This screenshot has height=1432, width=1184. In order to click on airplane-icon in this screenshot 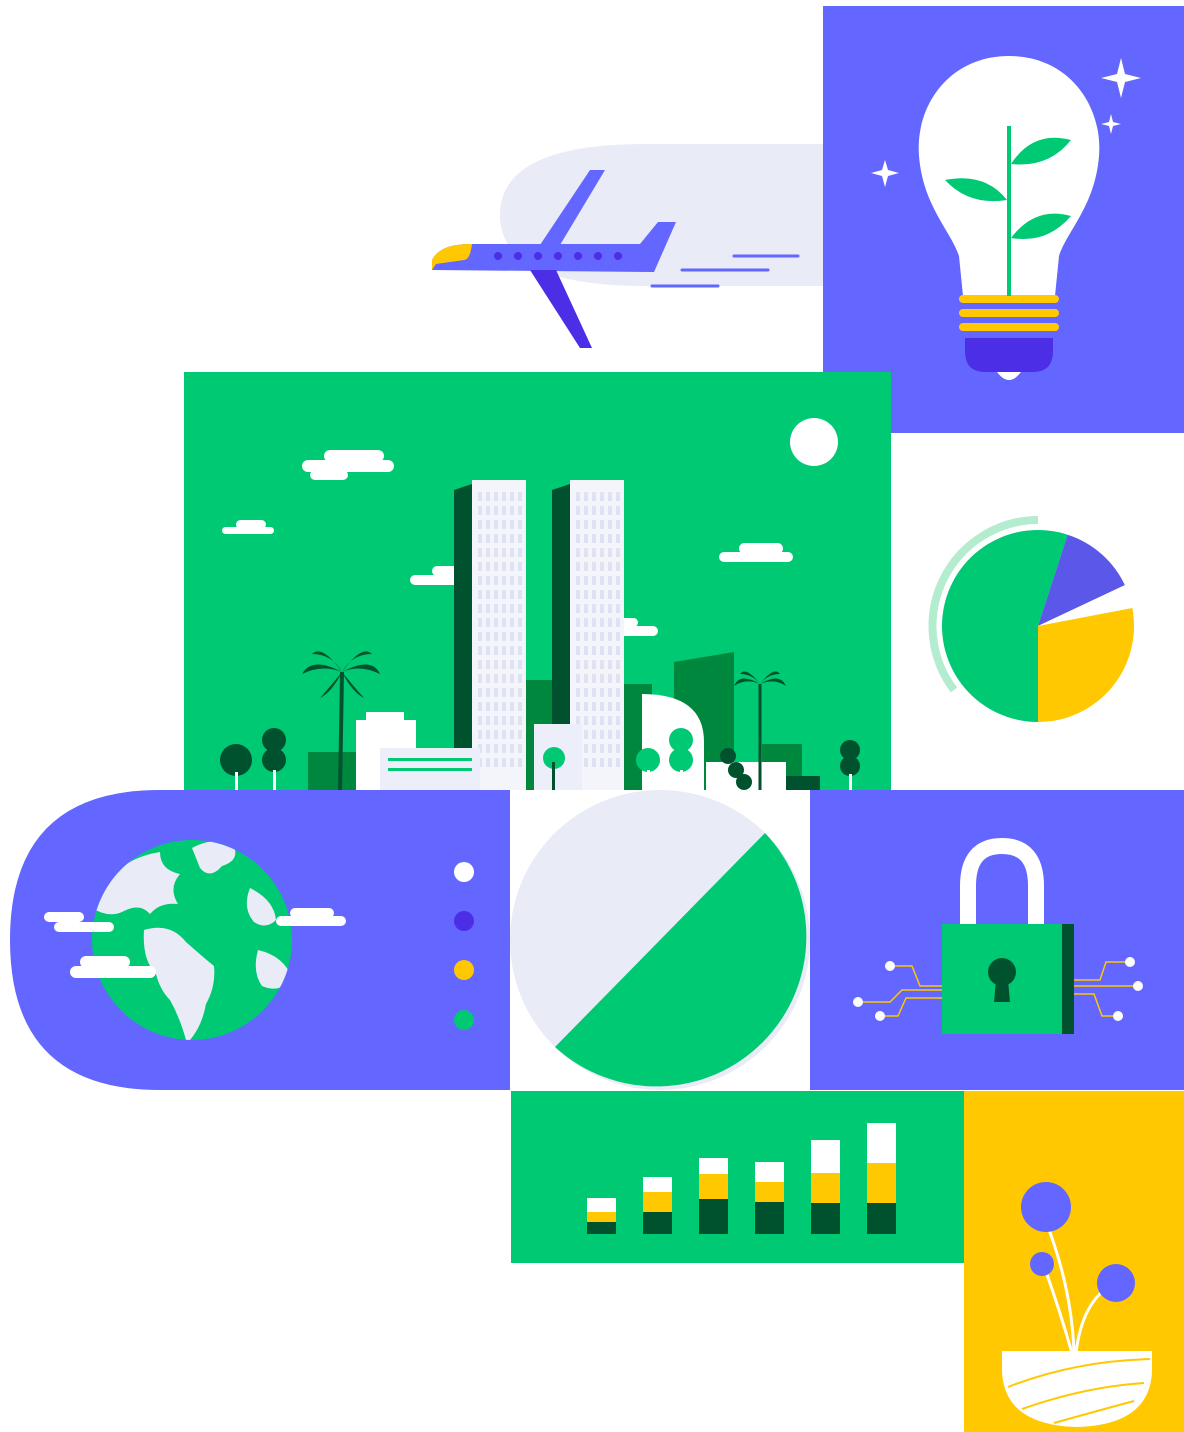, I will do `click(631, 257)`.